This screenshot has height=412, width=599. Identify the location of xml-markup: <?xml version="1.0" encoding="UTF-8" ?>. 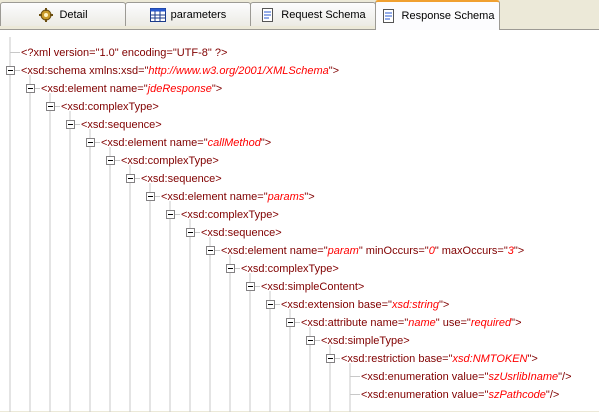
(124, 53).